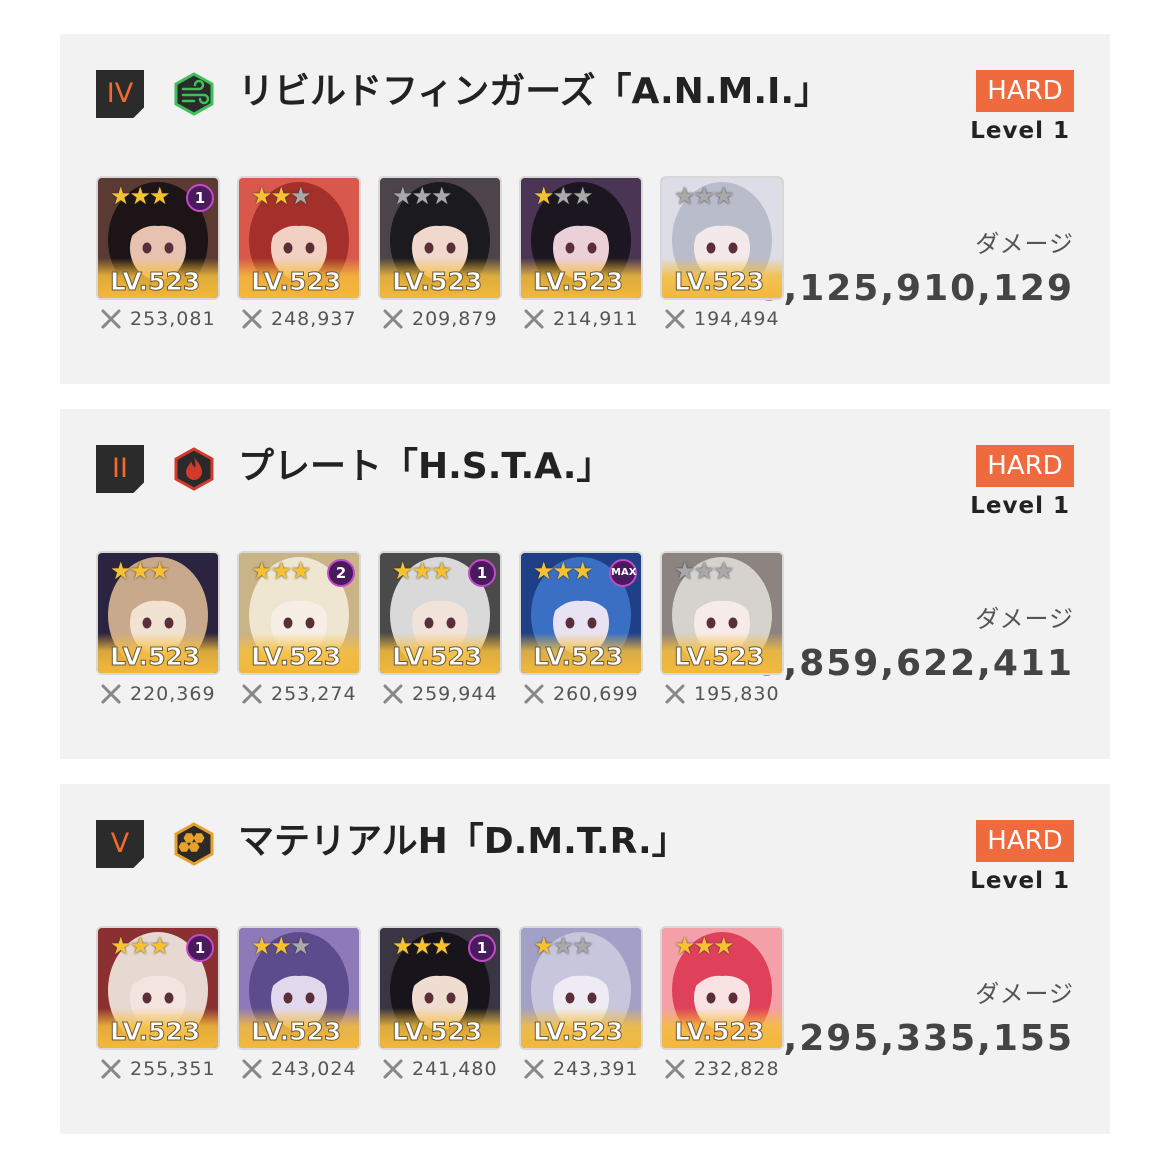 This screenshot has width=1169, height=1165. Describe the element at coordinates (581, 613) in the screenshot. I see `character-portrait: ★★★ MAX LV.523` at that location.